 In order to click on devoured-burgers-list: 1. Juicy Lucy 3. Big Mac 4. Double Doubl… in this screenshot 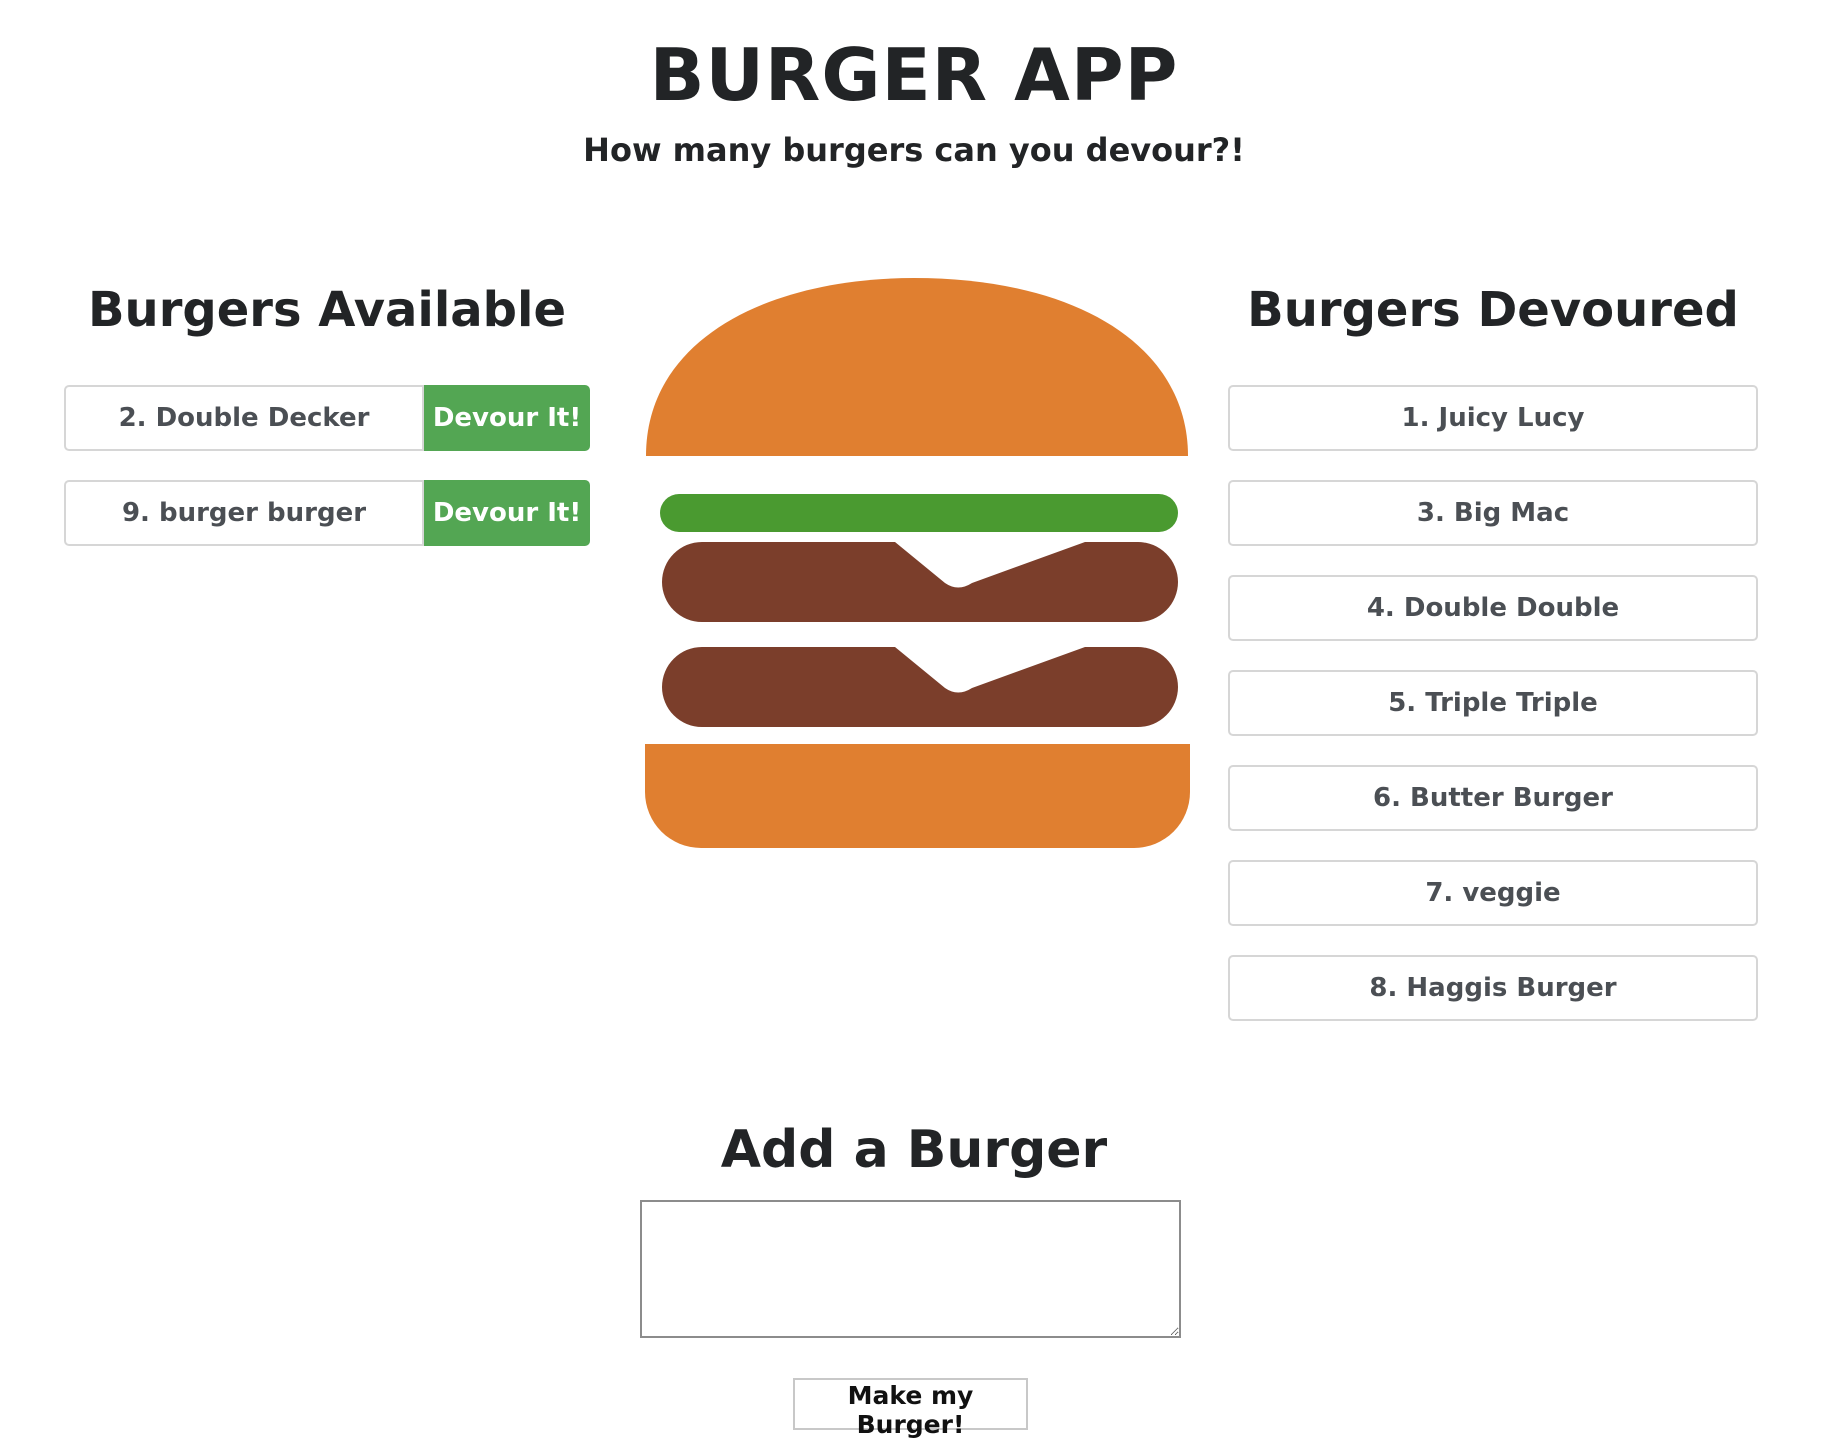, I will do `click(1493, 717)`.